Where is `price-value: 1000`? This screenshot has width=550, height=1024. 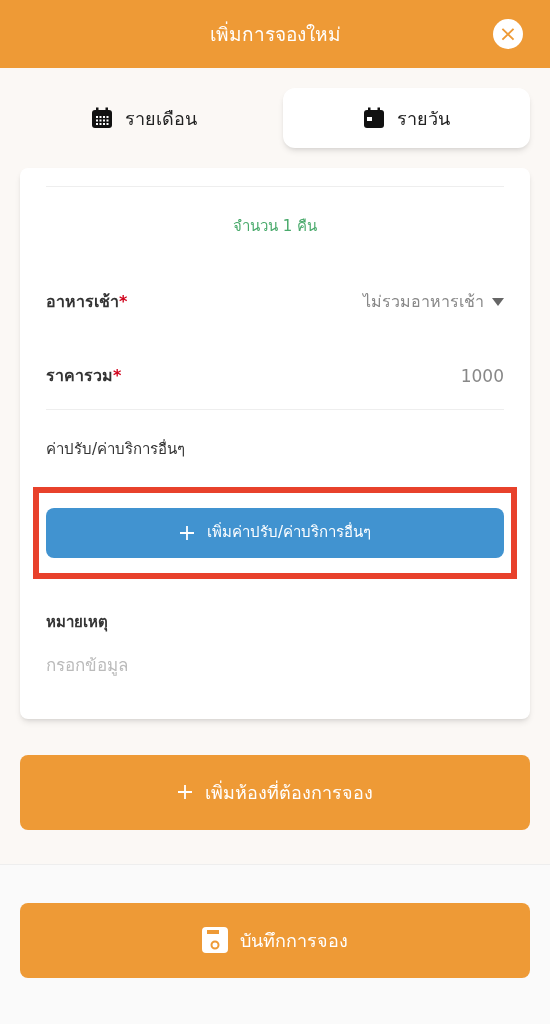
price-value: 1000 is located at coordinates (482, 376).